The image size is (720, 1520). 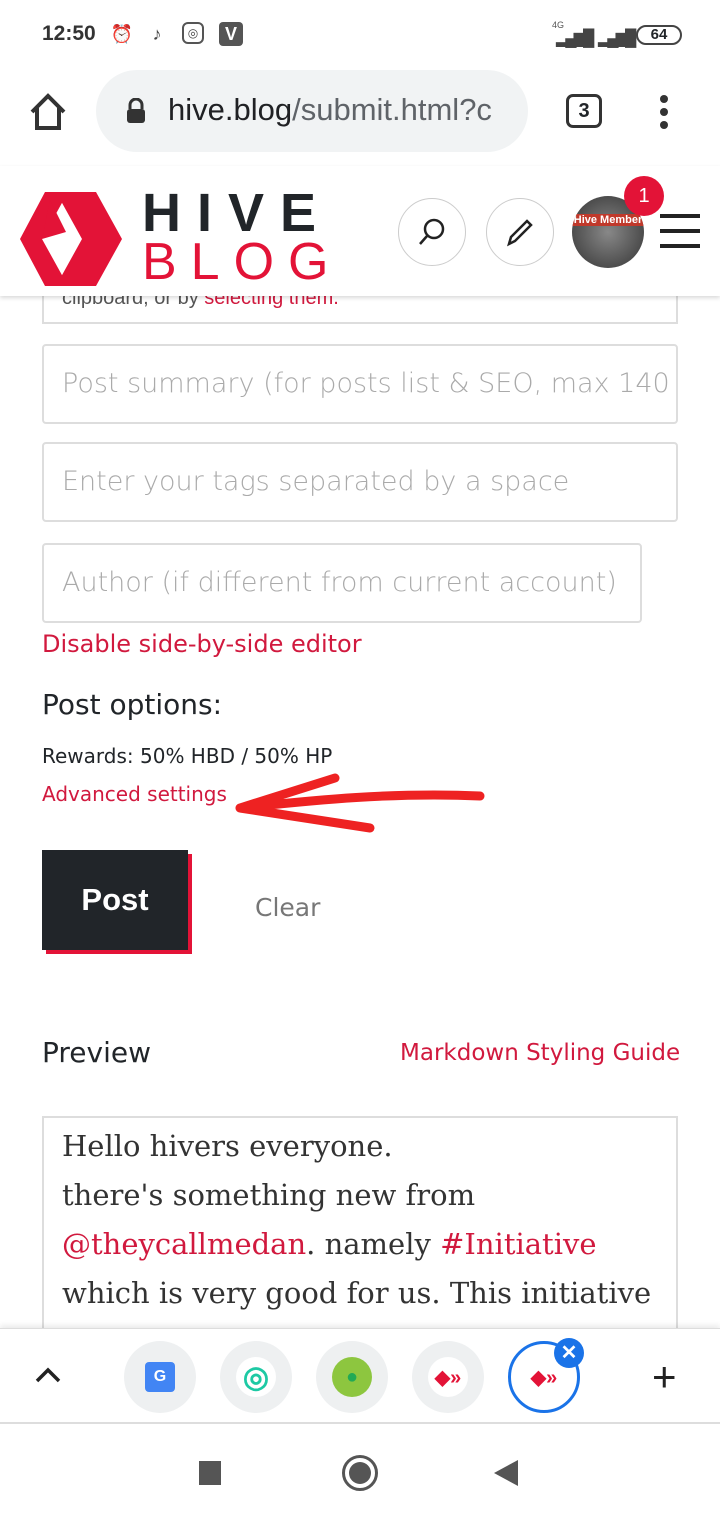 What do you see at coordinates (242, 262) in the screenshot?
I see `logo-blog-text: BLOG` at bounding box center [242, 262].